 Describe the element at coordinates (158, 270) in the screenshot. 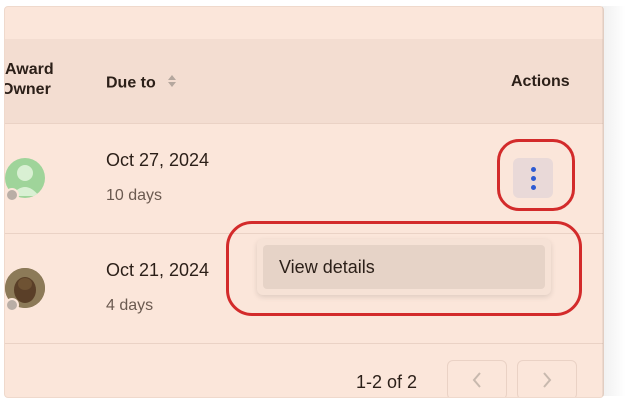

I see `due-date: Oct 21, 2024` at that location.